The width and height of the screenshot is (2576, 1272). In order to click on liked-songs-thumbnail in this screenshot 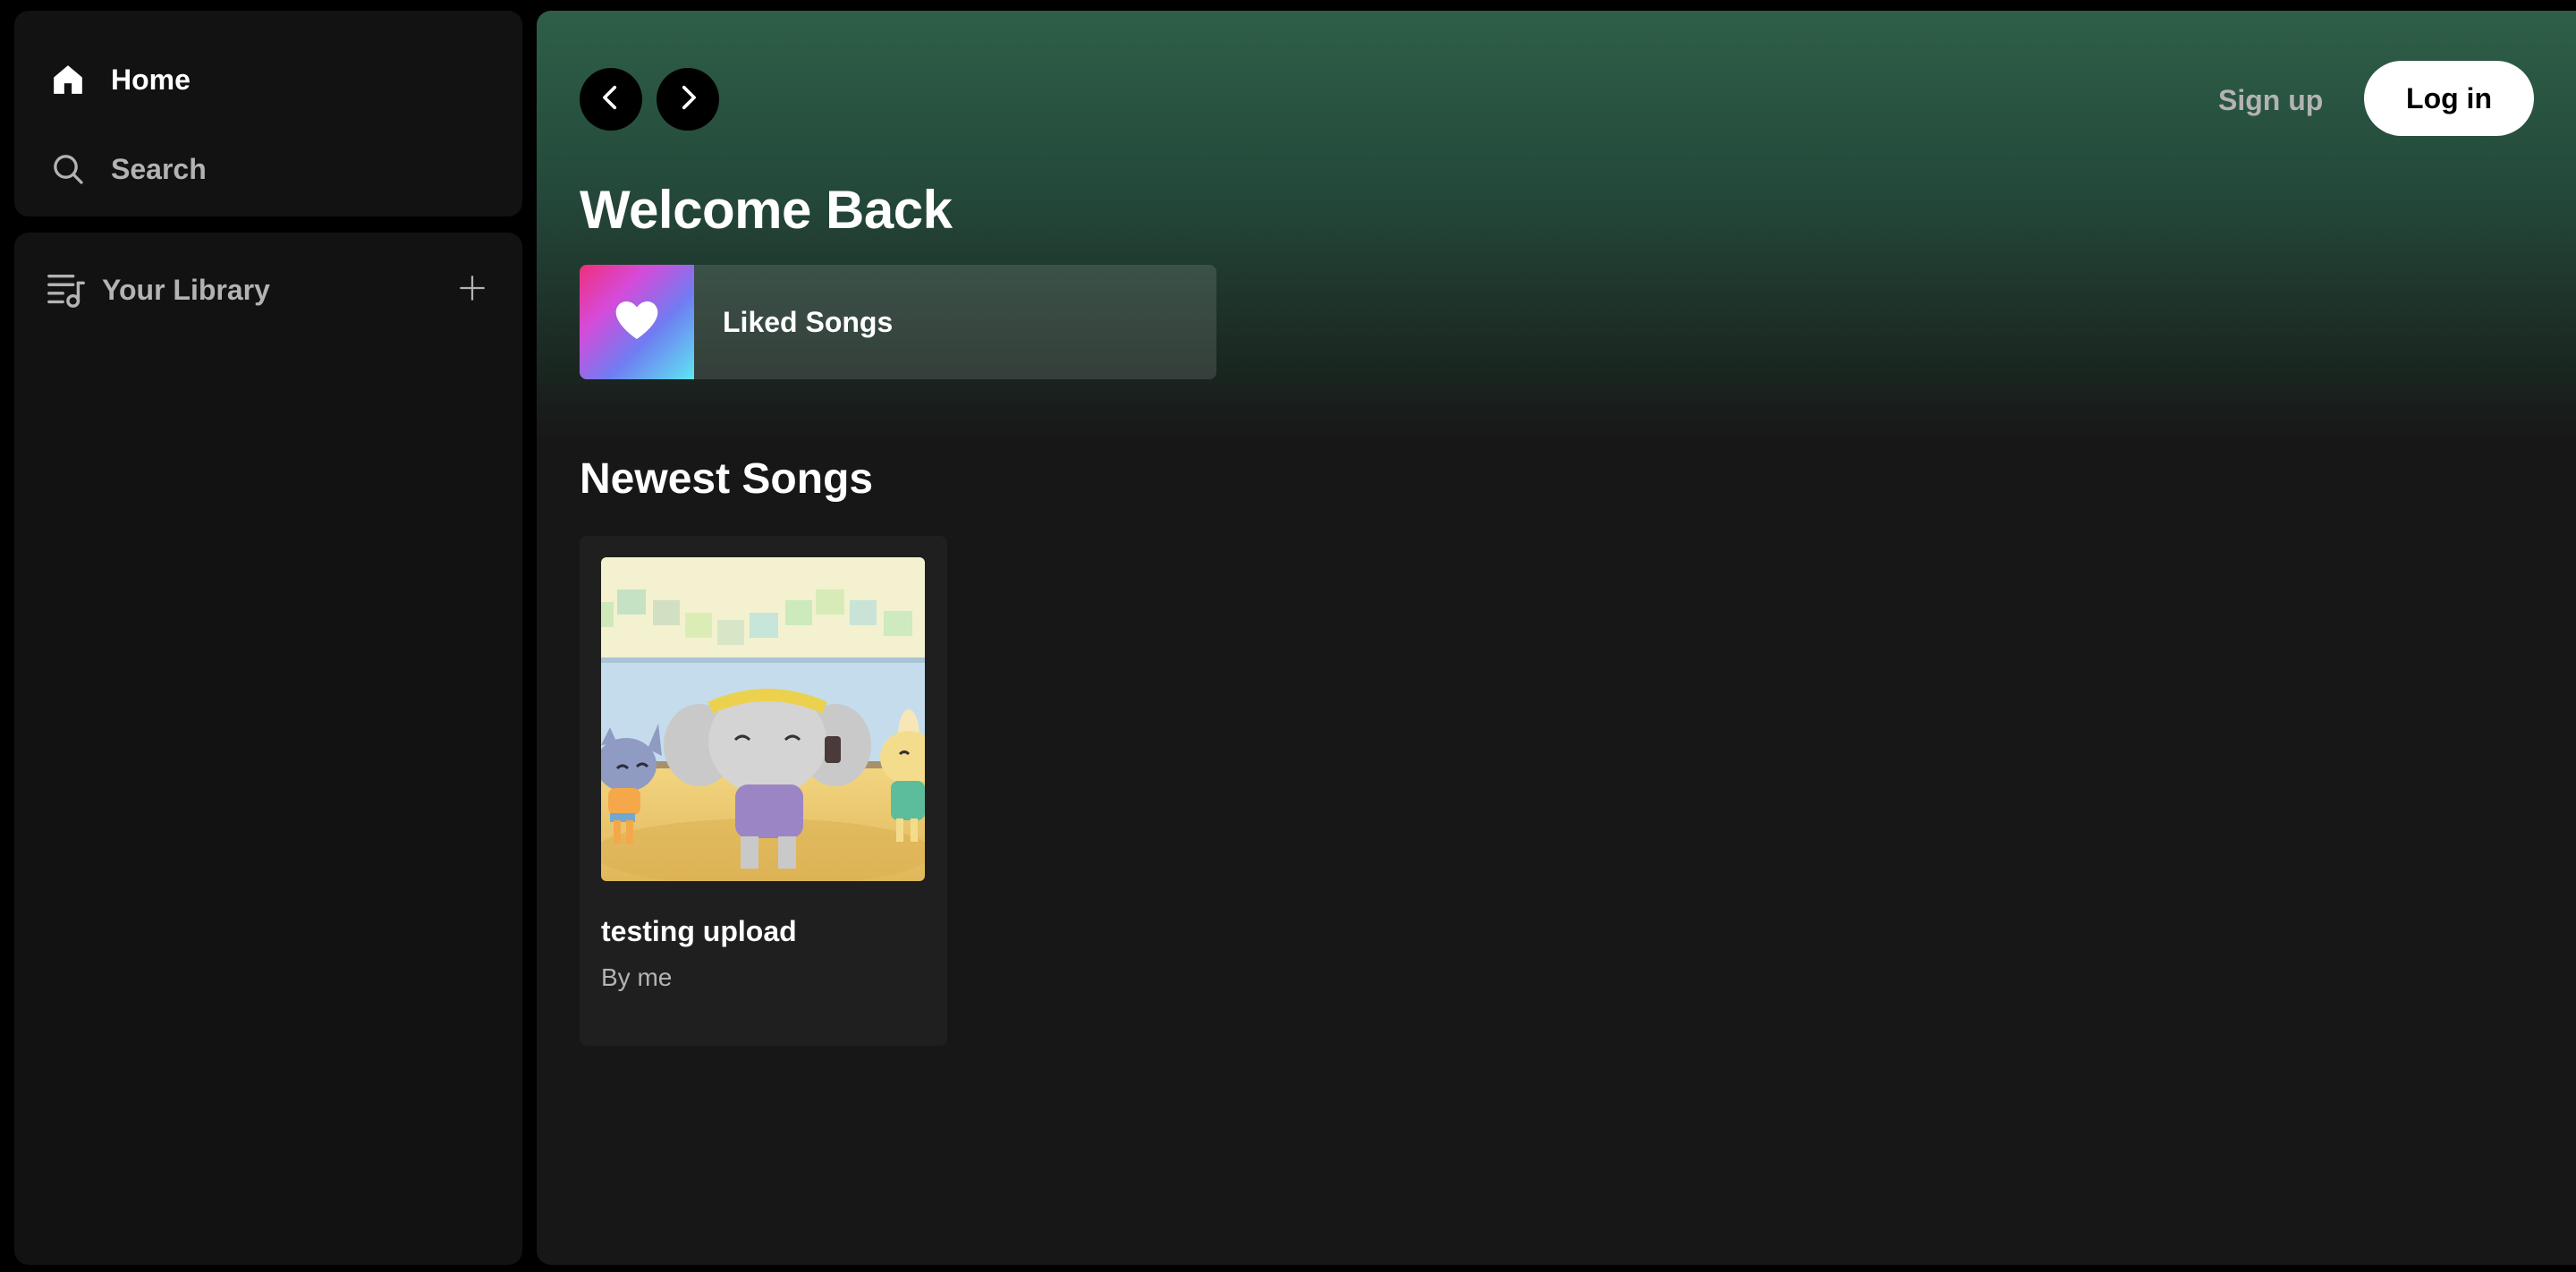, I will do `click(637, 322)`.